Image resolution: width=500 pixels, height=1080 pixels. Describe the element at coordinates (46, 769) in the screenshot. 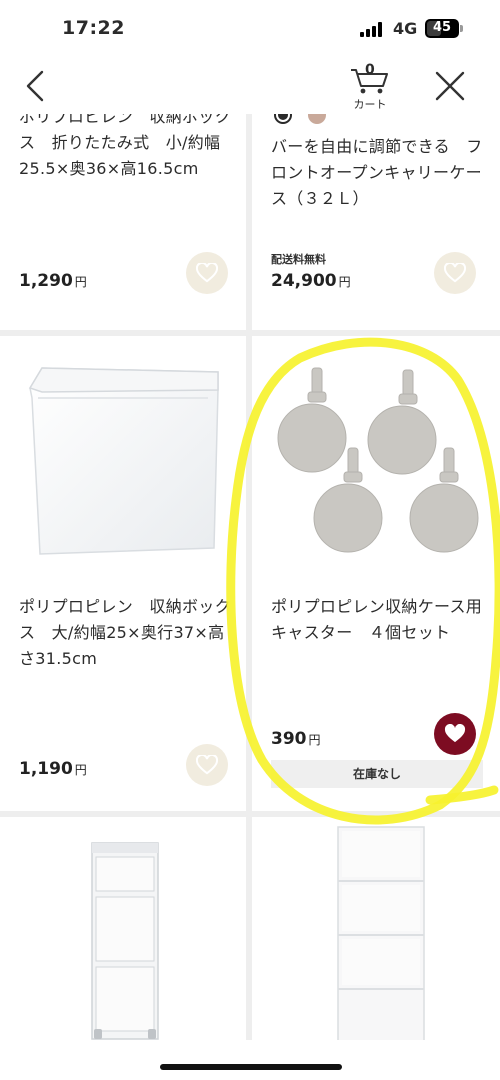

I see `price-value: 1,190` at that location.